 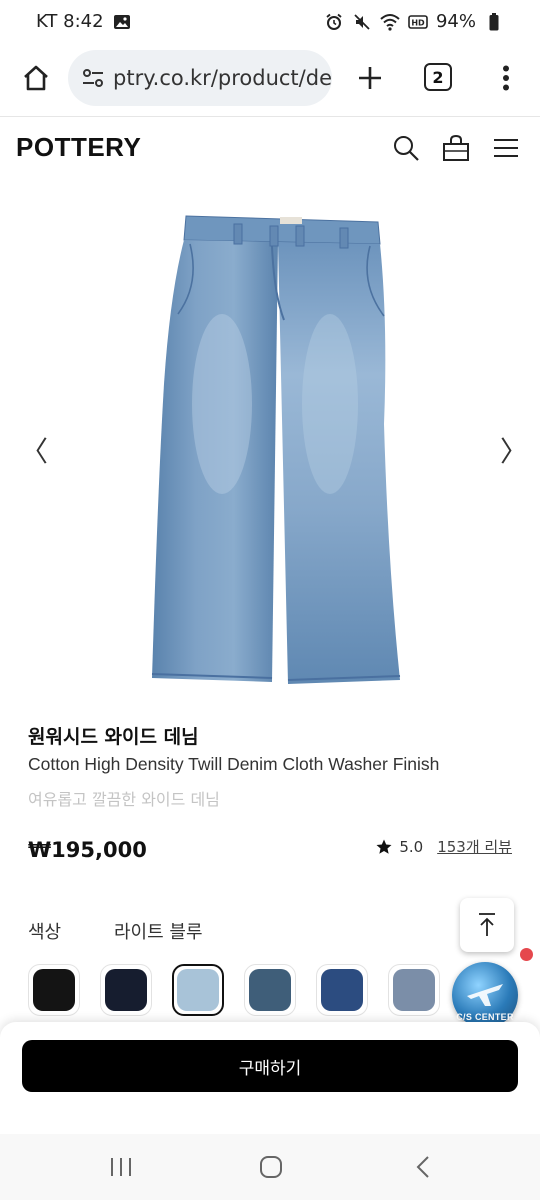 I want to click on back-icon, so click(x=422, y=1167).